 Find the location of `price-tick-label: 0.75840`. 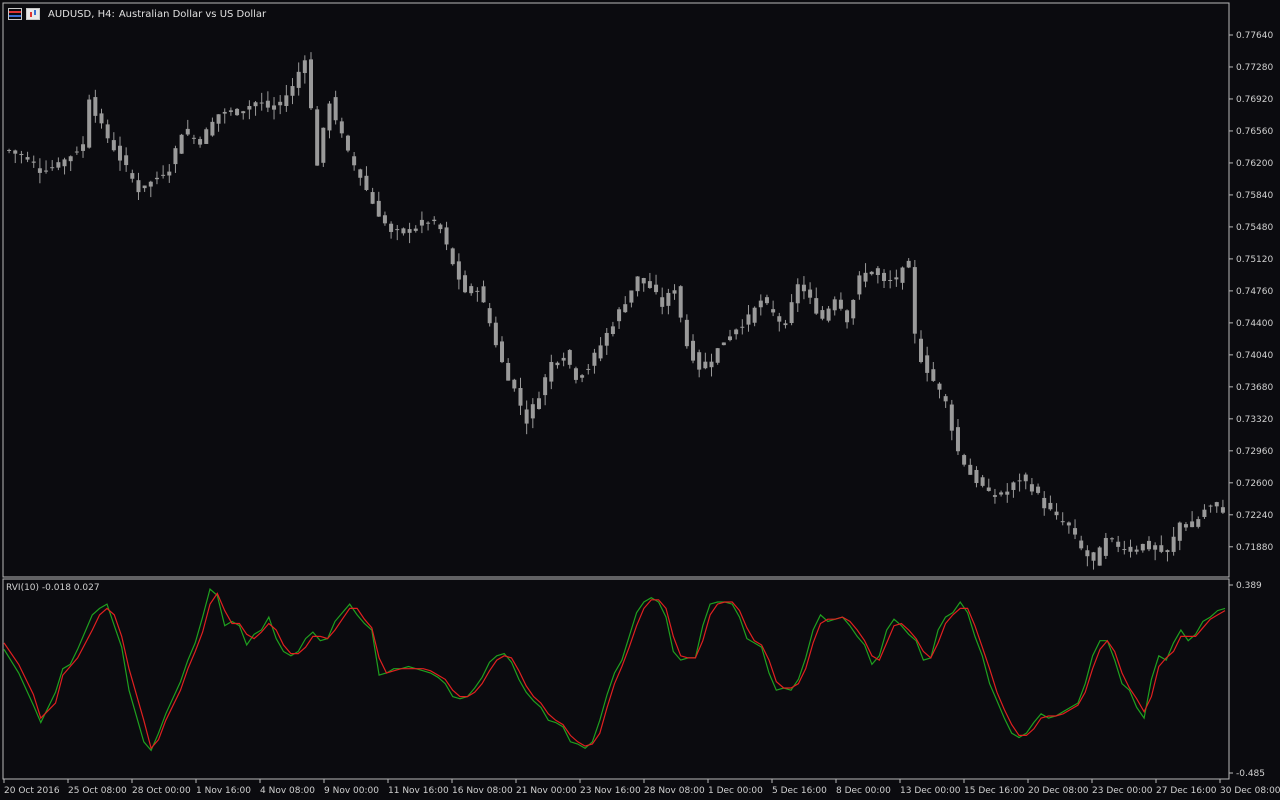

price-tick-label: 0.75840 is located at coordinates (1254, 196).